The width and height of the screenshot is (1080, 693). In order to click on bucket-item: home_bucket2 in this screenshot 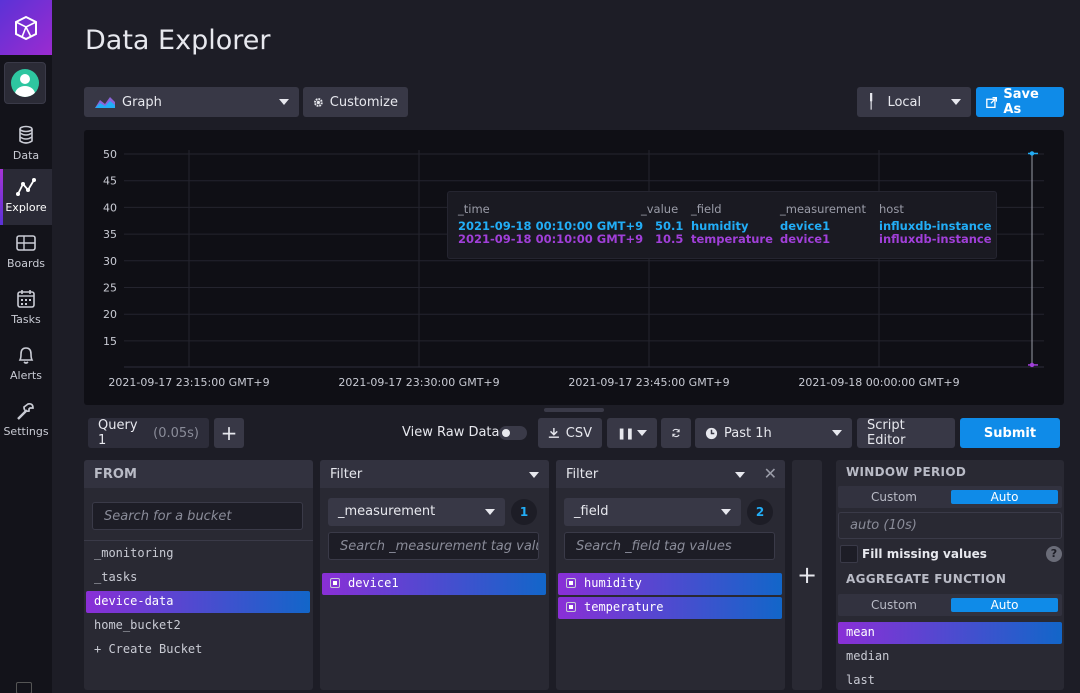, I will do `click(198, 626)`.